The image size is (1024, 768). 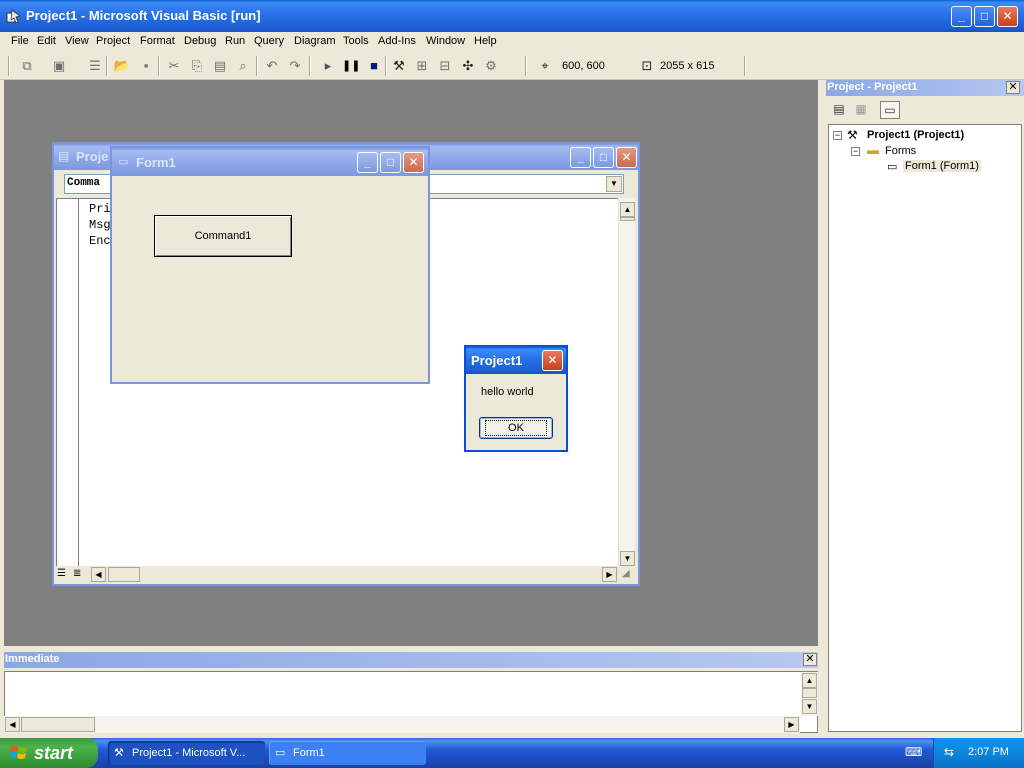 What do you see at coordinates (295, 66) in the screenshot?
I see `redo-icon: ↷` at bounding box center [295, 66].